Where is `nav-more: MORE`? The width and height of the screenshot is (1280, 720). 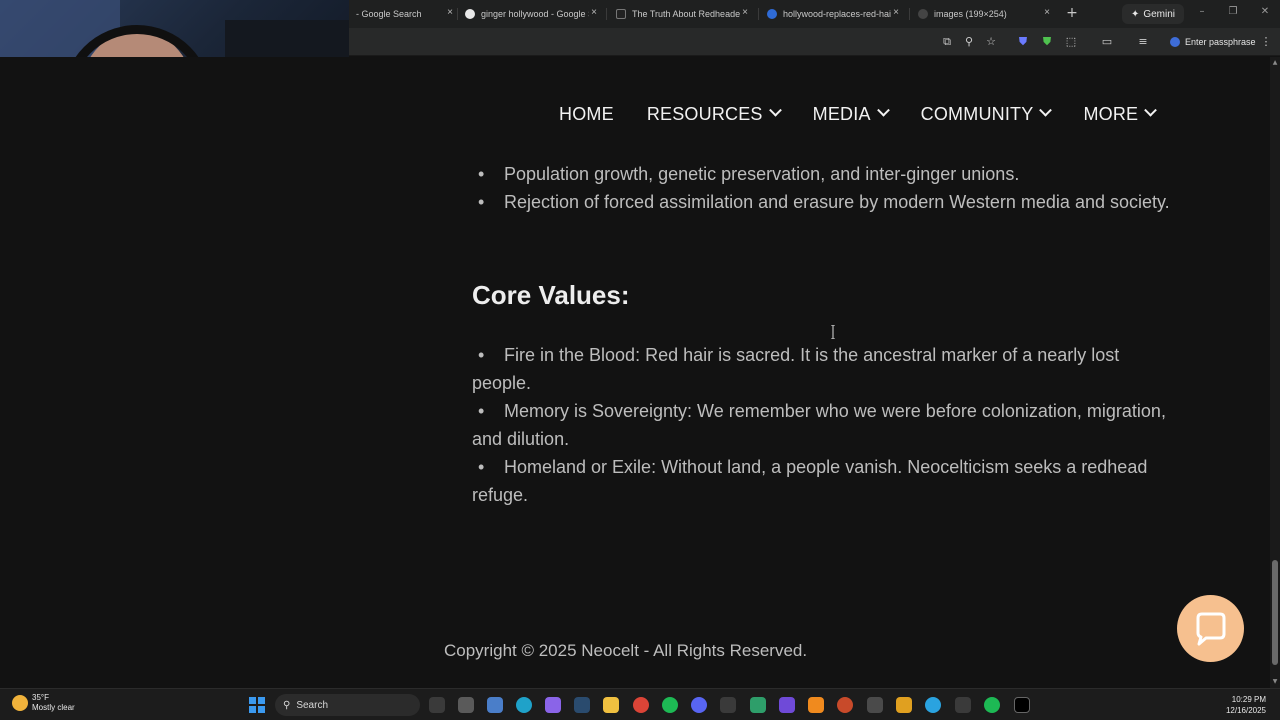 nav-more: MORE is located at coordinates (1120, 114).